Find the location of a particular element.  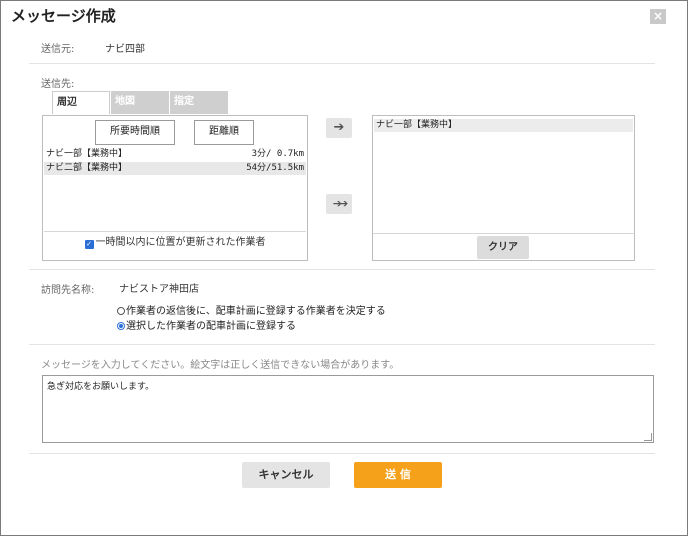

radio-option-selected-workers: 選択した作業者の配車計画に登録する is located at coordinates (206, 324).